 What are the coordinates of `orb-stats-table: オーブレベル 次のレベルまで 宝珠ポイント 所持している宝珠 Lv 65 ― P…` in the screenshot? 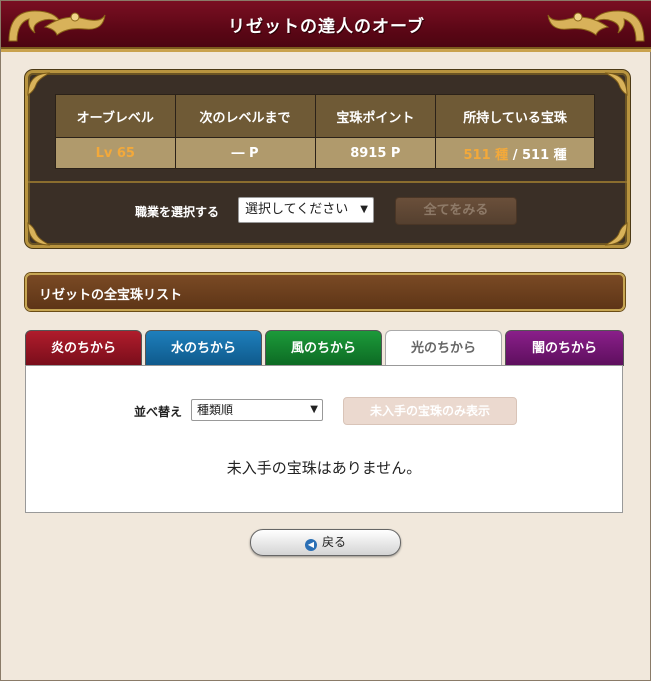 It's located at (325, 131).